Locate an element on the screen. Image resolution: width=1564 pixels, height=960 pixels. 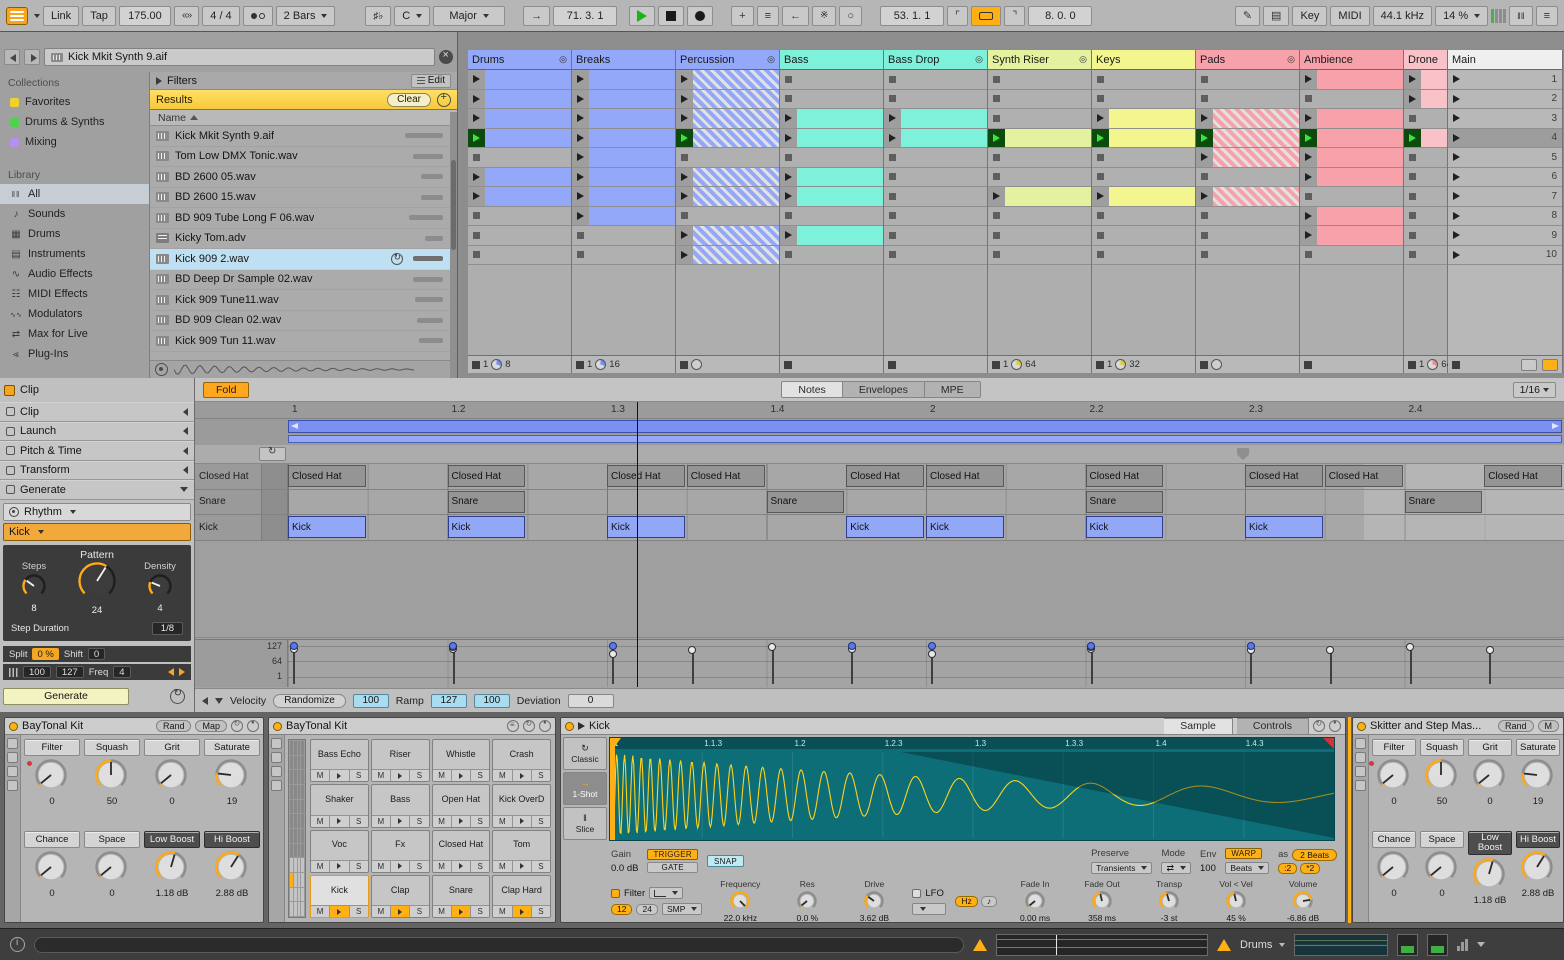
device-title: BayTonal Kit is located at coordinates (316, 726).